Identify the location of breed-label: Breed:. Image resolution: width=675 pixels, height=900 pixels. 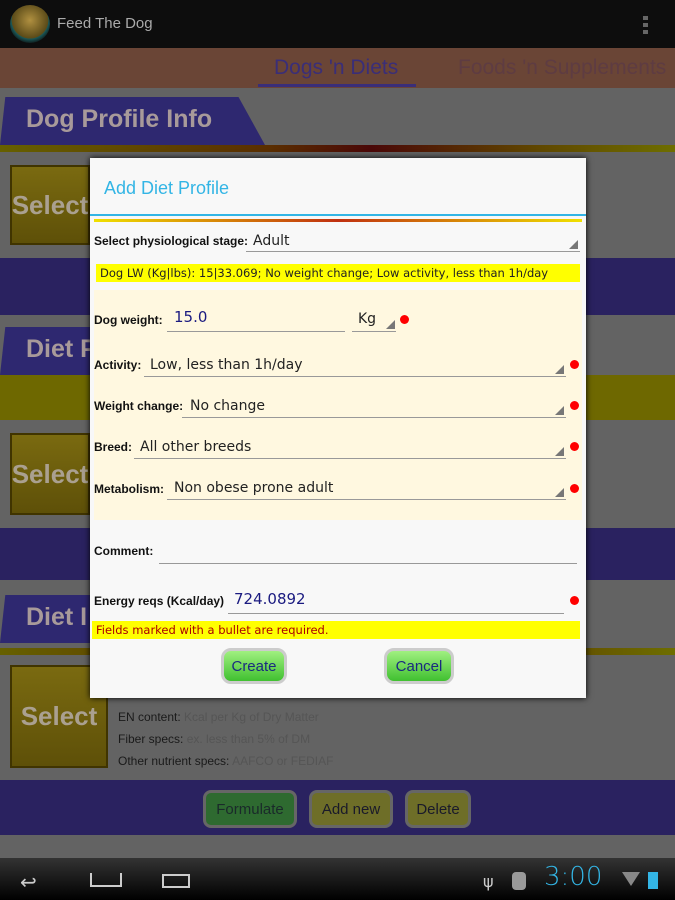
(113, 447).